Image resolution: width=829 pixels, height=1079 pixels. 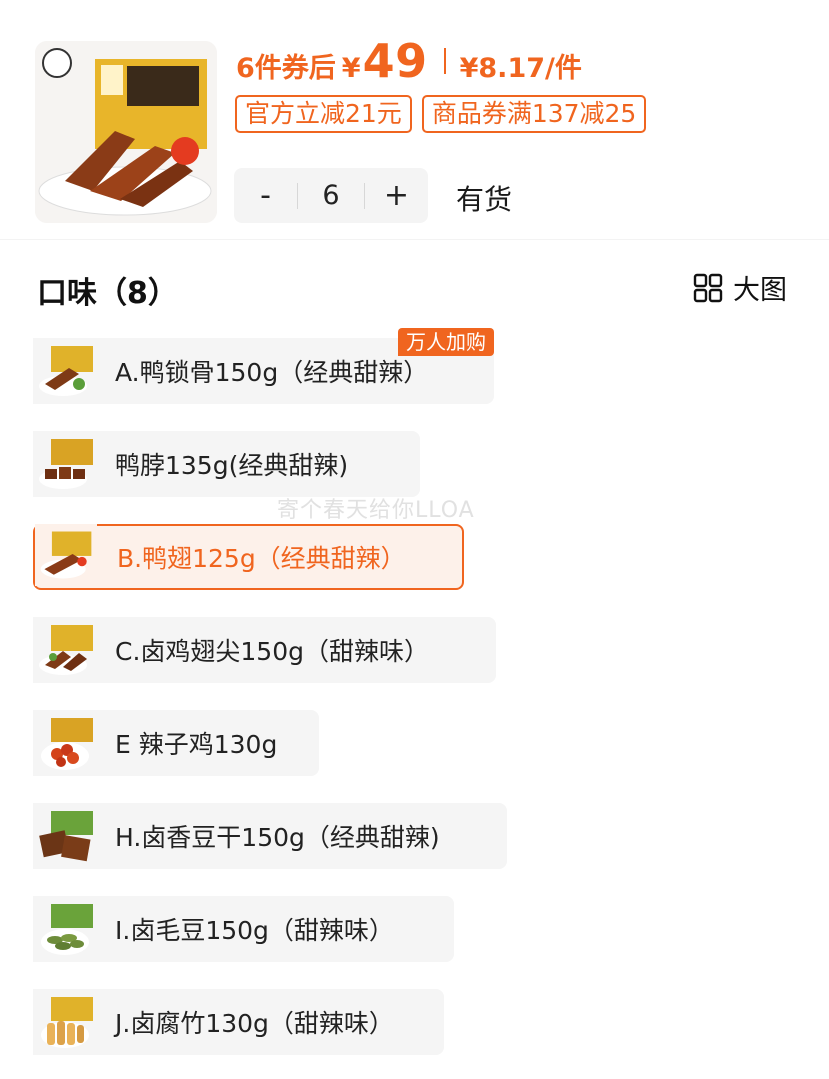 What do you see at coordinates (277, 837) in the screenshot?
I see `flavor-option-label: H.卤香豆干150g（经典甜辣)` at bounding box center [277, 837].